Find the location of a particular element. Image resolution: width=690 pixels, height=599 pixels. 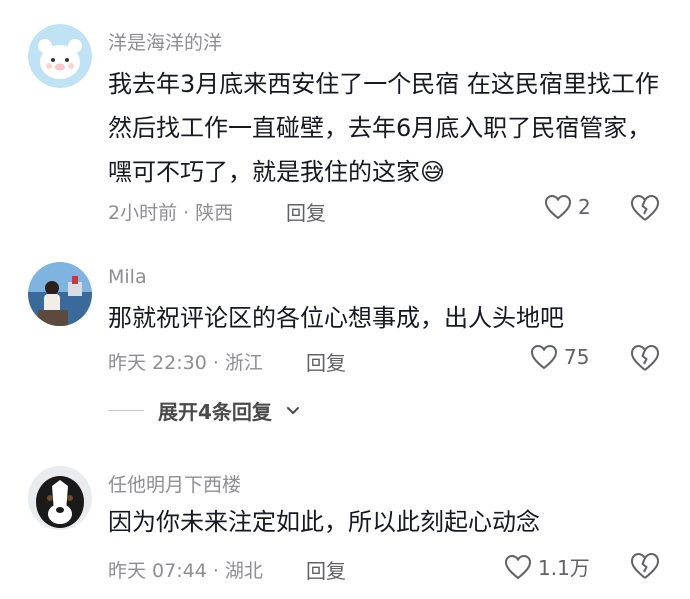

bear-avatar-icon is located at coordinates (60, 56).